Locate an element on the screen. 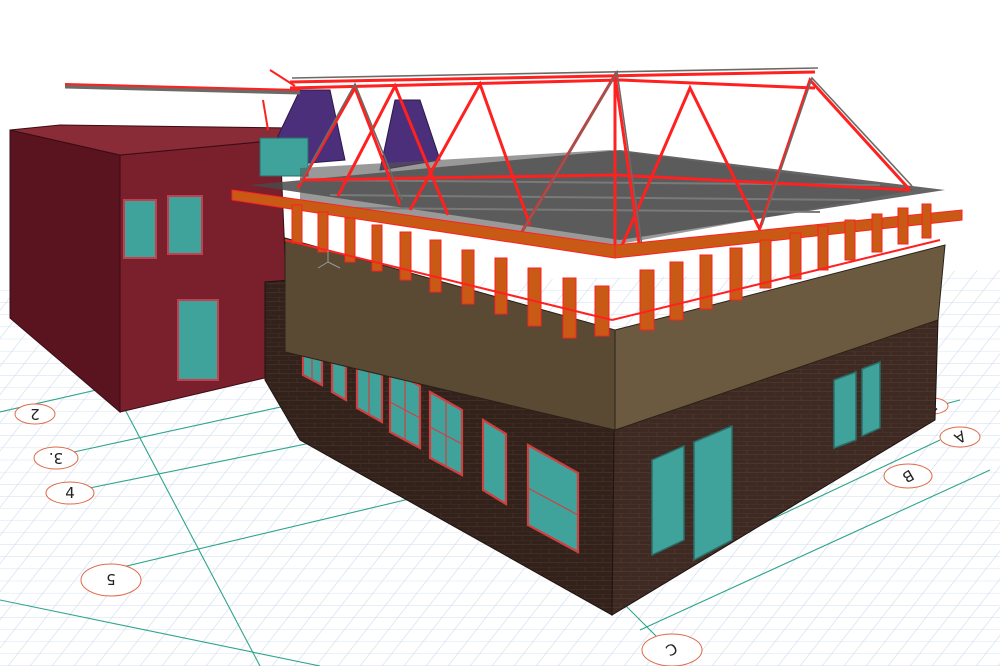  grid-marker-label: 4 is located at coordinates (70, 493).